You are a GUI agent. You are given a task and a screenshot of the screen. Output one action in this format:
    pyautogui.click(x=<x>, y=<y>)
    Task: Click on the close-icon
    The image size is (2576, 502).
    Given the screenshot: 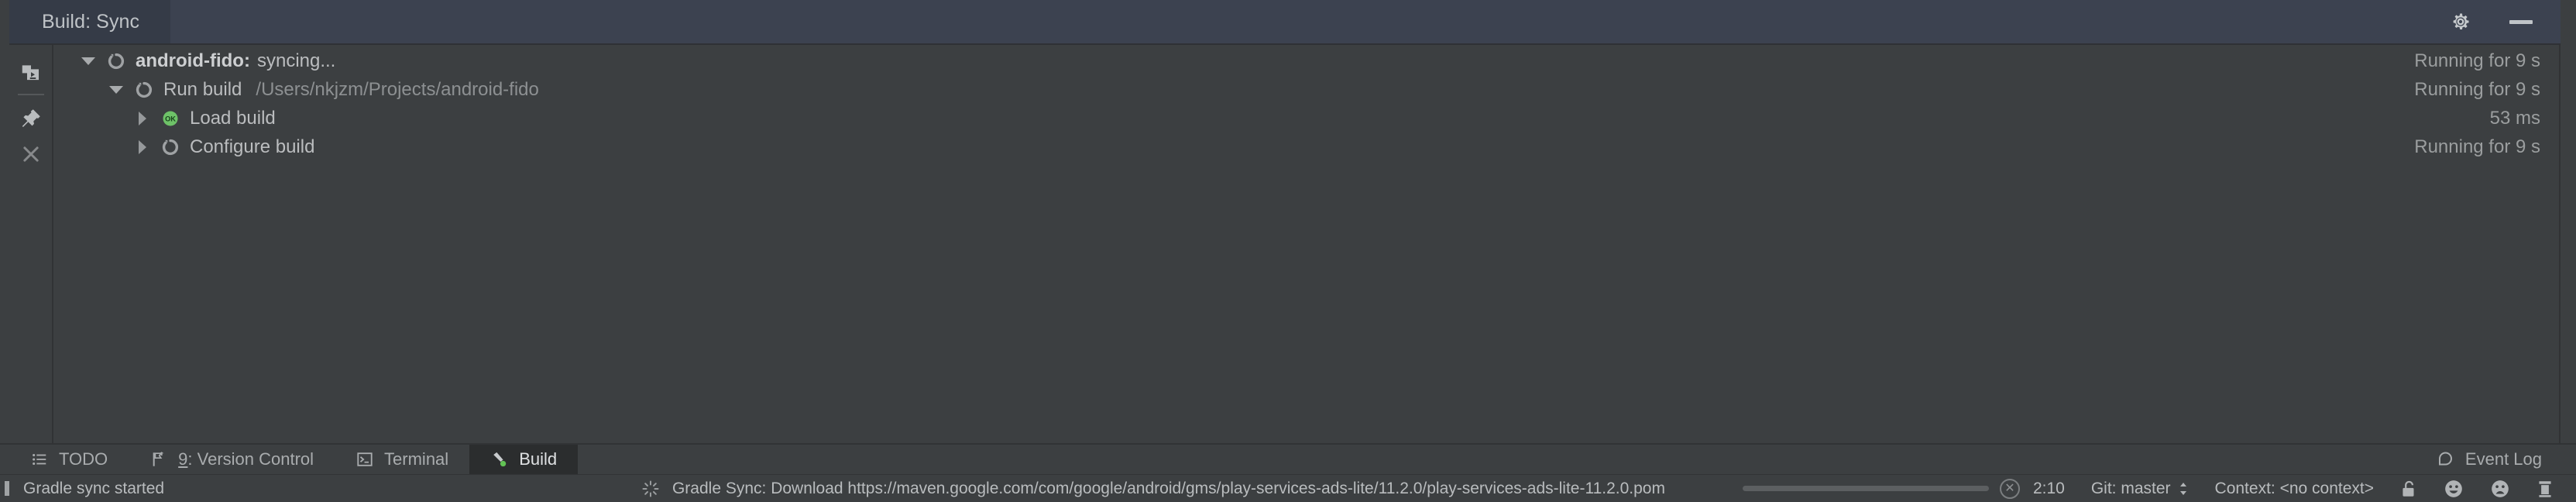 What is the action you would take?
    pyautogui.click(x=31, y=154)
    